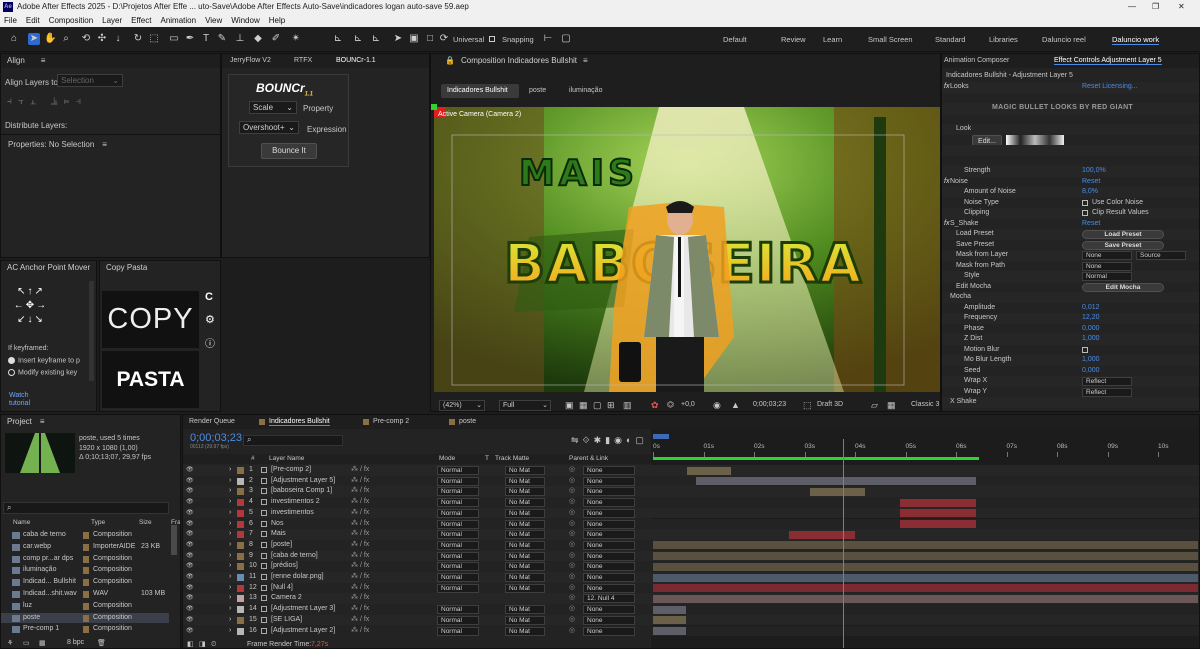  I want to click on timeline-tab-2: Pre-comp 2, so click(391, 421).